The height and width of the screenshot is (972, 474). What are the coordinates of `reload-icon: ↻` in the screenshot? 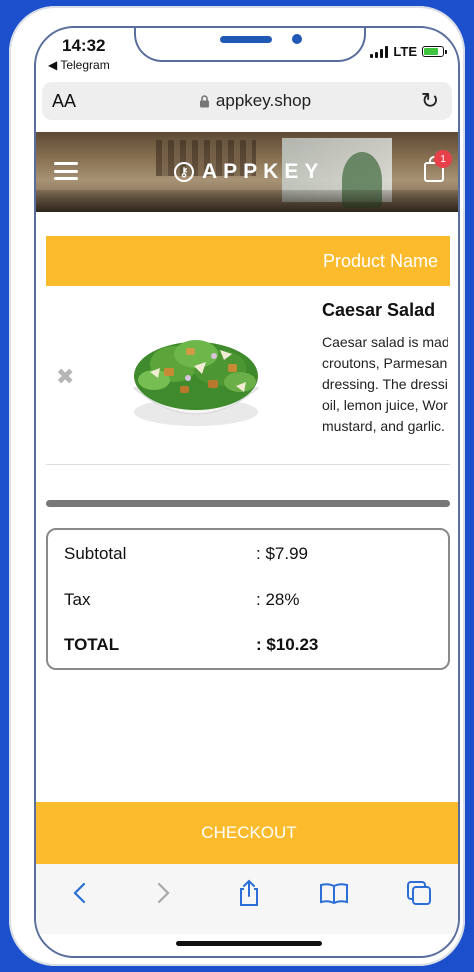 It's located at (430, 101).